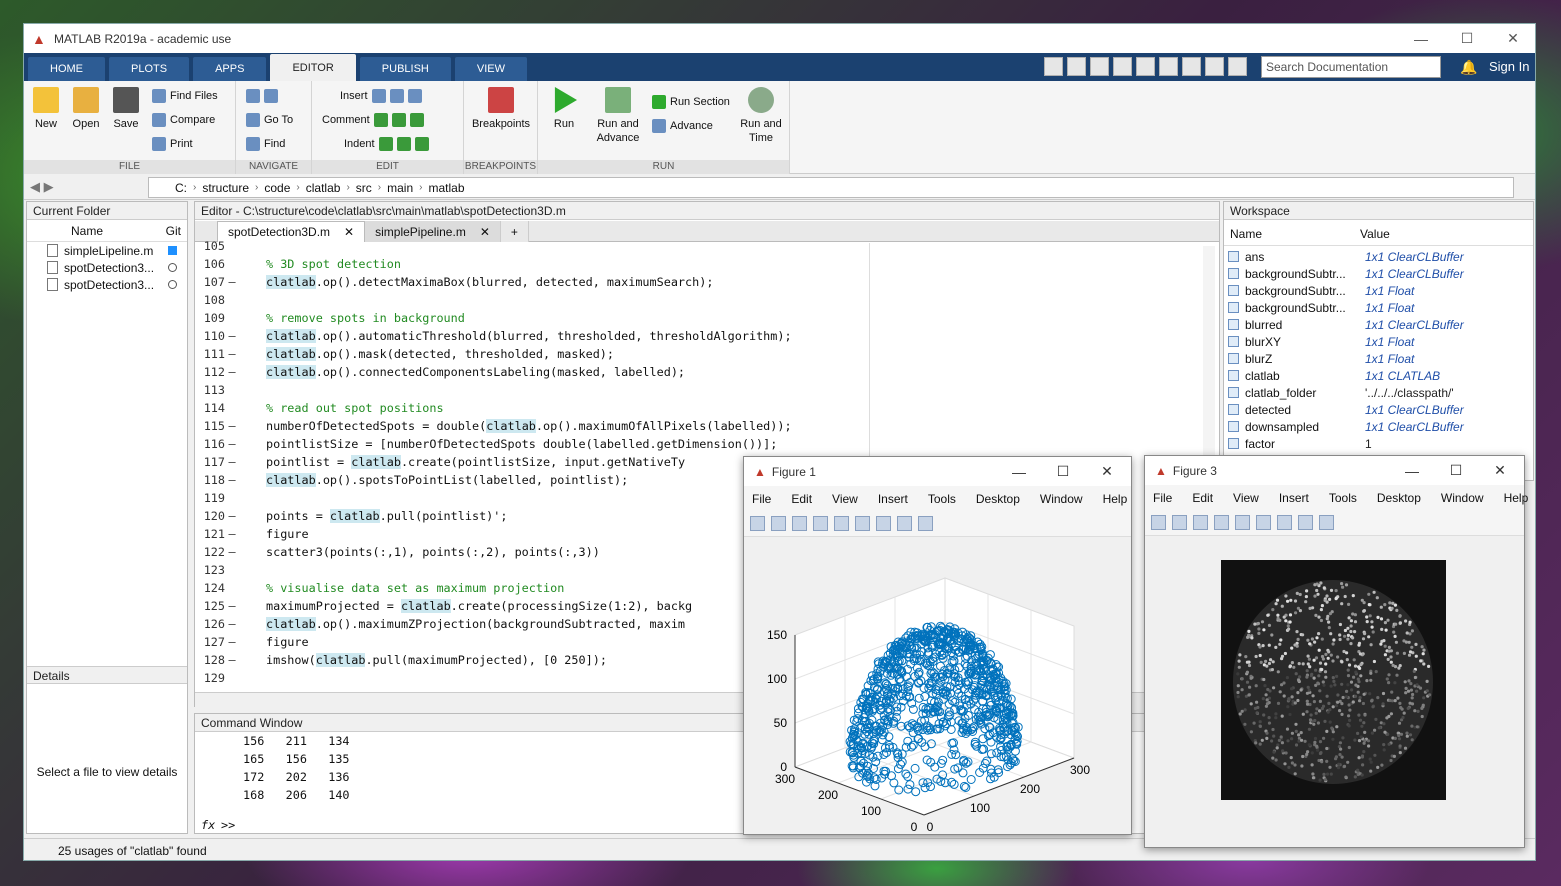  I want to click on tab-apps: APPS, so click(230, 69).